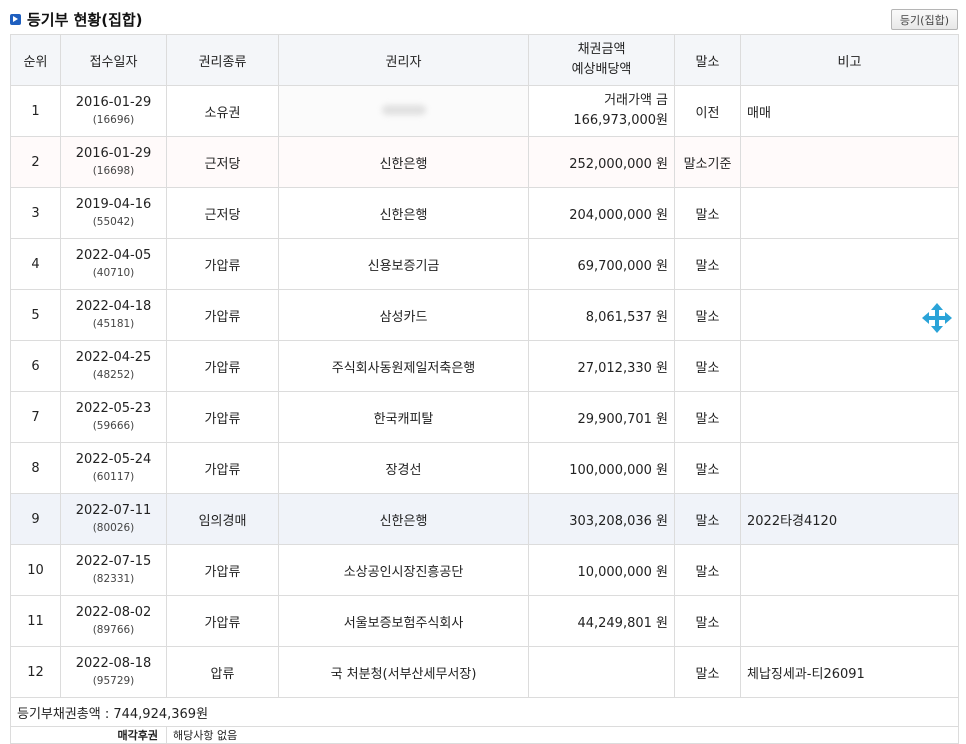 This screenshot has height=744, width=966. What do you see at coordinates (403, 468) in the screenshot?
I see `holder-cell: 장경선` at bounding box center [403, 468].